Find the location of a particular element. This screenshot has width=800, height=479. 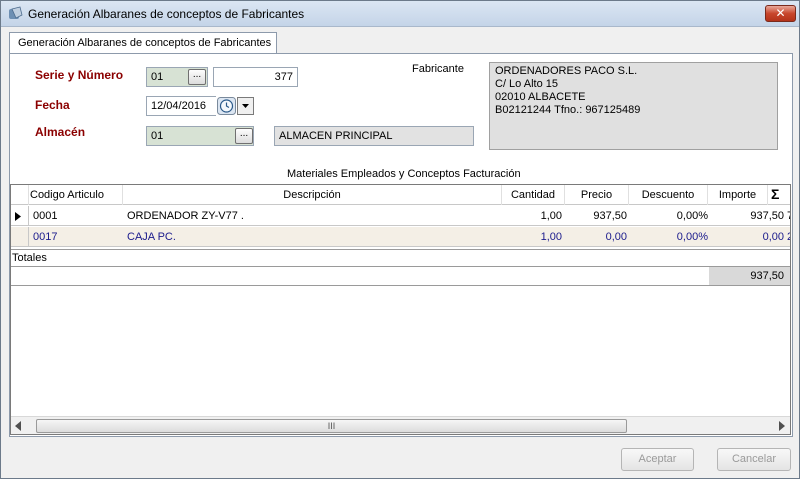

col-descripcion: Descripción is located at coordinates (312, 195).